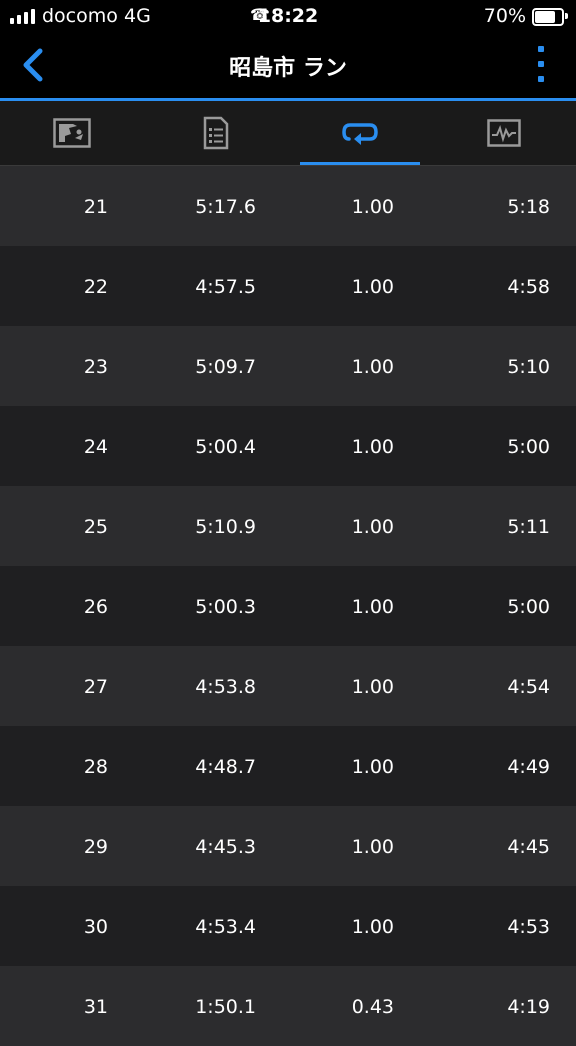 The width and height of the screenshot is (576, 1046). Describe the element at coordinates (528, 367) in the screenshot. I see `lap-pace: 5:10` at that location.